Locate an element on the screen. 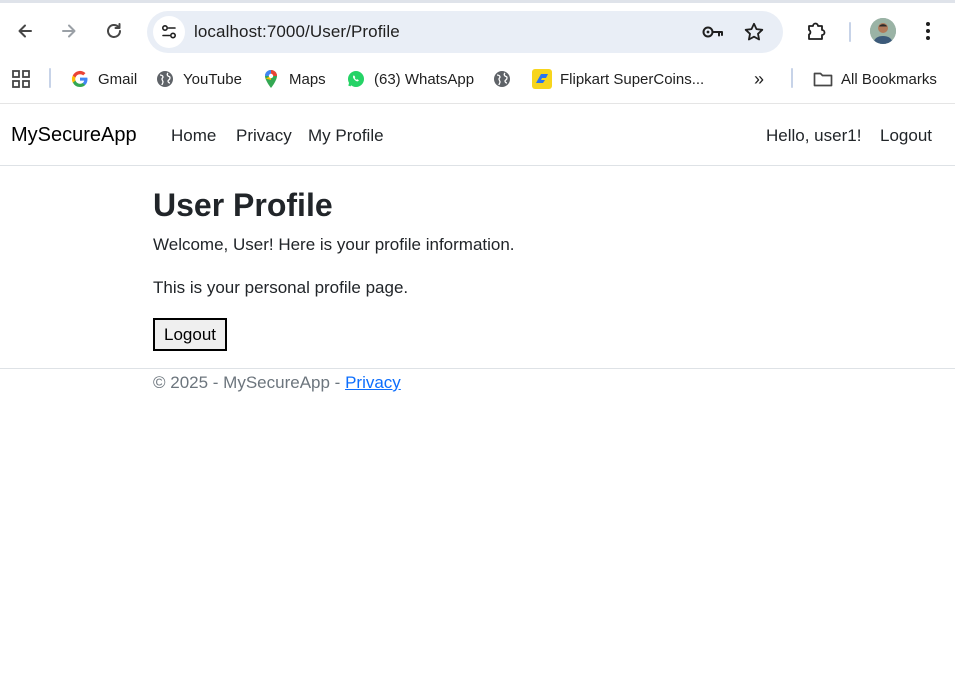 The width and height of the screenshot is (955, 684). bookmark-star-icon is located at coordinates (754, 34).